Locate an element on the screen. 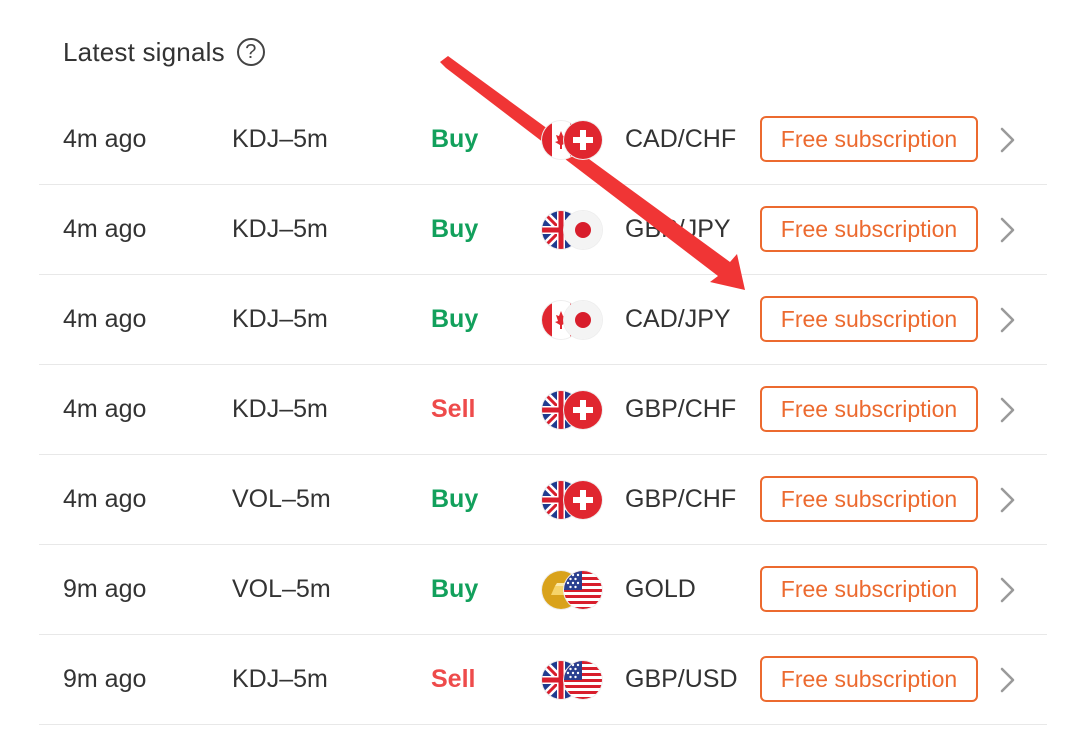  currency-pair: GBP/JPY is located at coordinates (678, 229).